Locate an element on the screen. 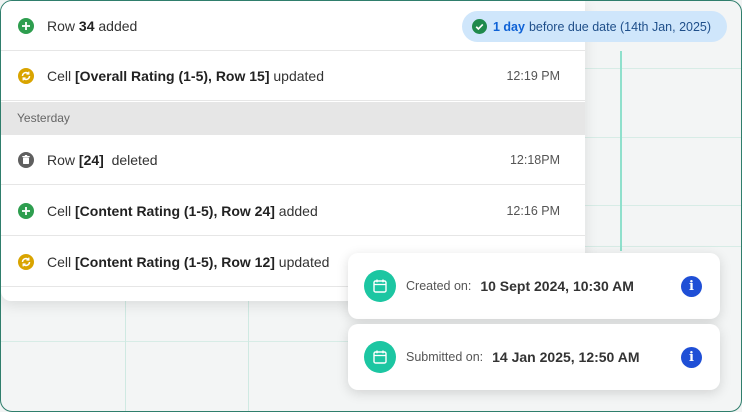 This screenshot has width=742, height=412. activity-time: 12:16 PM is located at coordinates (533, 210).